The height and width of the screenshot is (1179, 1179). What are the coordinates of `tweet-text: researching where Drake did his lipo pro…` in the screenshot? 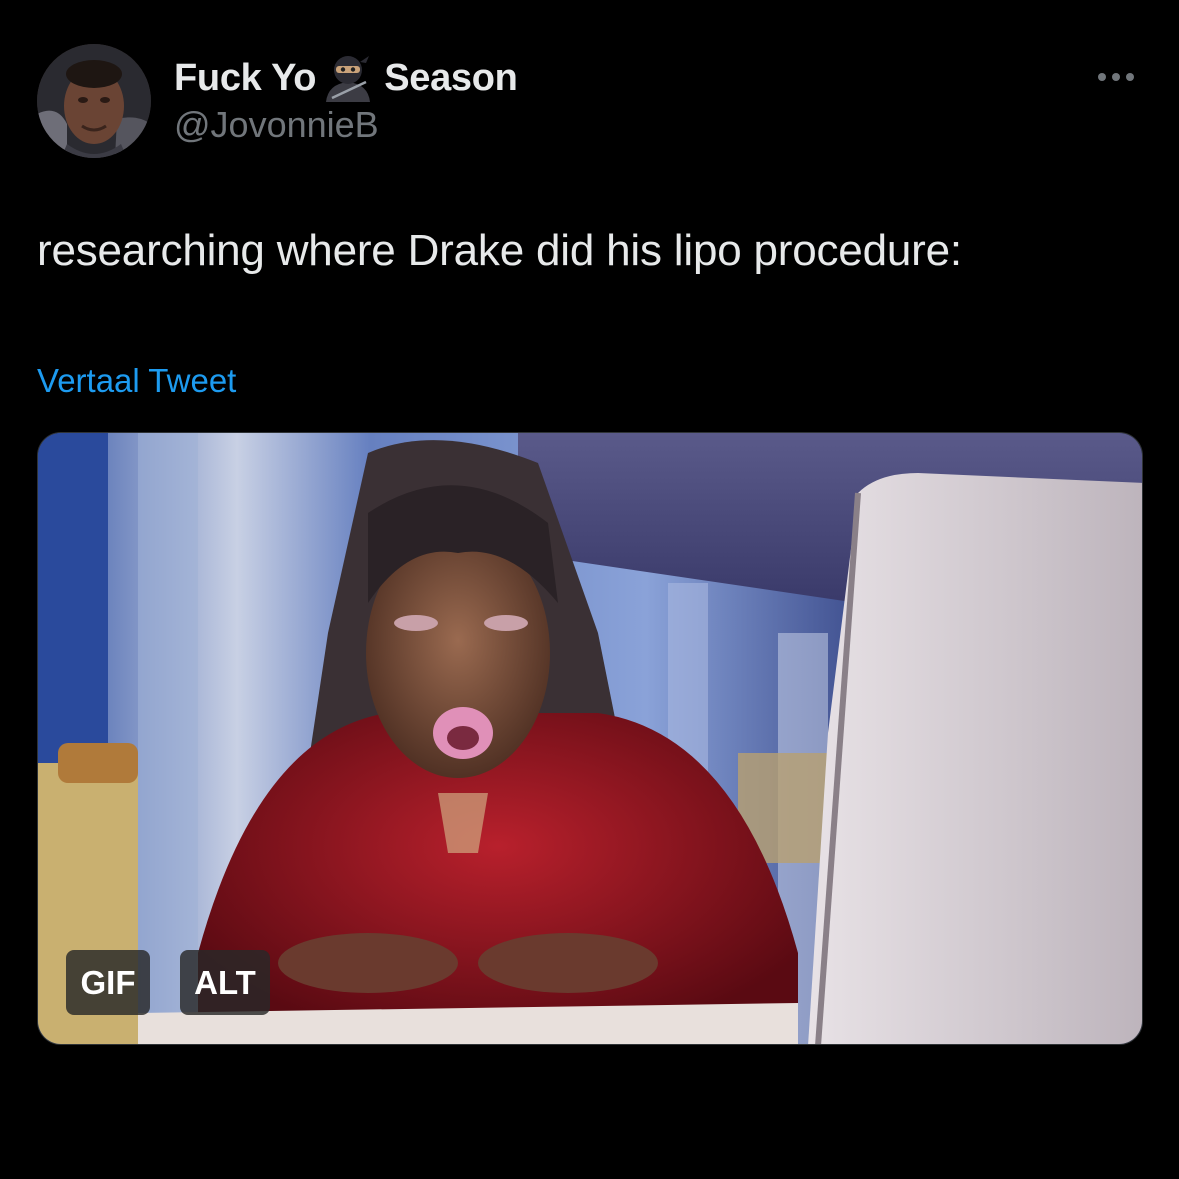 It's located at (499, 250).